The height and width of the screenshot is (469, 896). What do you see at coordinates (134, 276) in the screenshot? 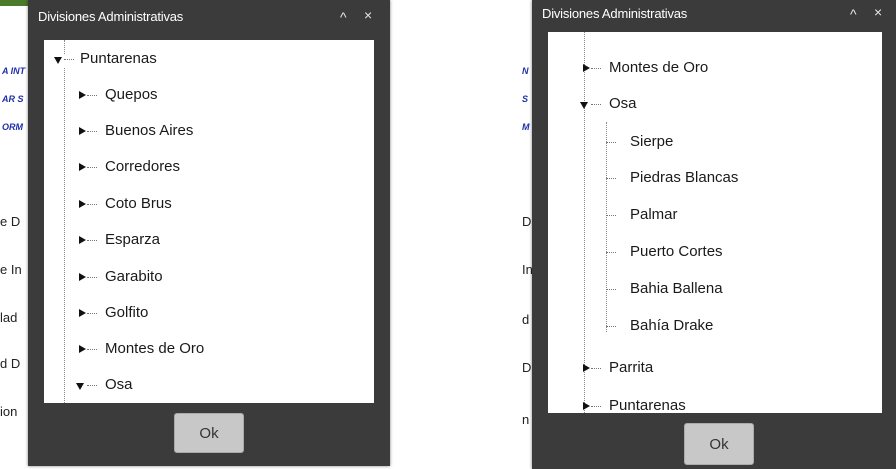
I see `tree-node-label: Garabito` at bounding box center [134, 276].